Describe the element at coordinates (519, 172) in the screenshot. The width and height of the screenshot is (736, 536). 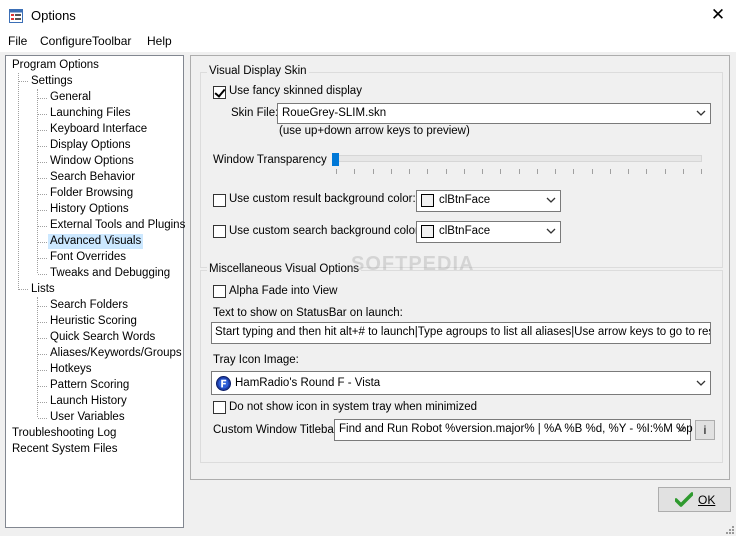
I see `transparency-ticks` at that location.